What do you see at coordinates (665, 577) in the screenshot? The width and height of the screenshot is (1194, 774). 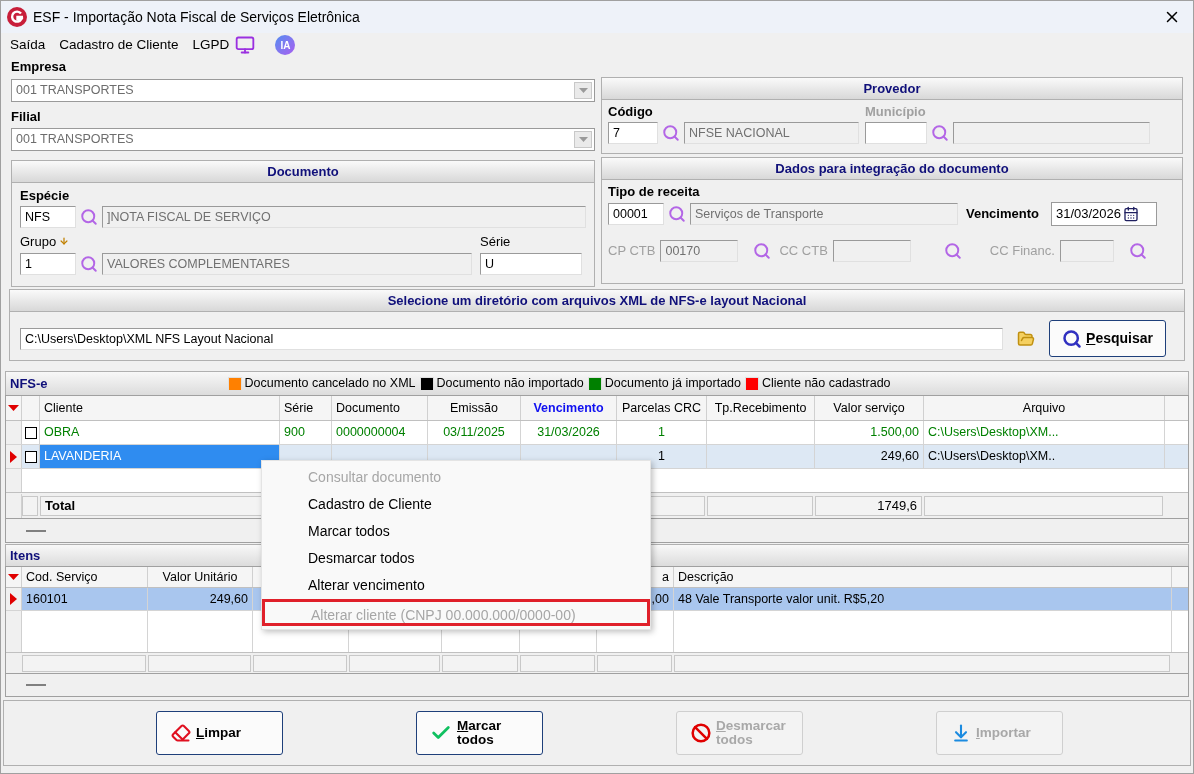 I see `column-header: a` at bounding box center [665, 577].